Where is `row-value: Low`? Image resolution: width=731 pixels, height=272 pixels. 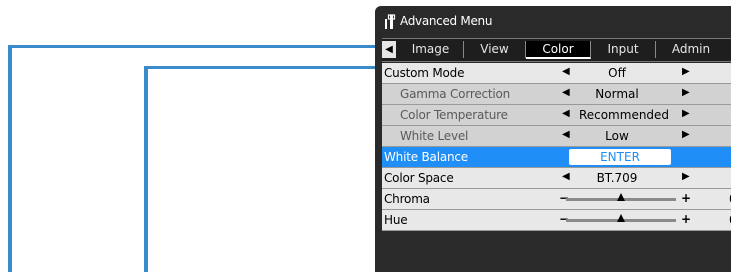 row-value: Low is located at coordinates (617, 136).